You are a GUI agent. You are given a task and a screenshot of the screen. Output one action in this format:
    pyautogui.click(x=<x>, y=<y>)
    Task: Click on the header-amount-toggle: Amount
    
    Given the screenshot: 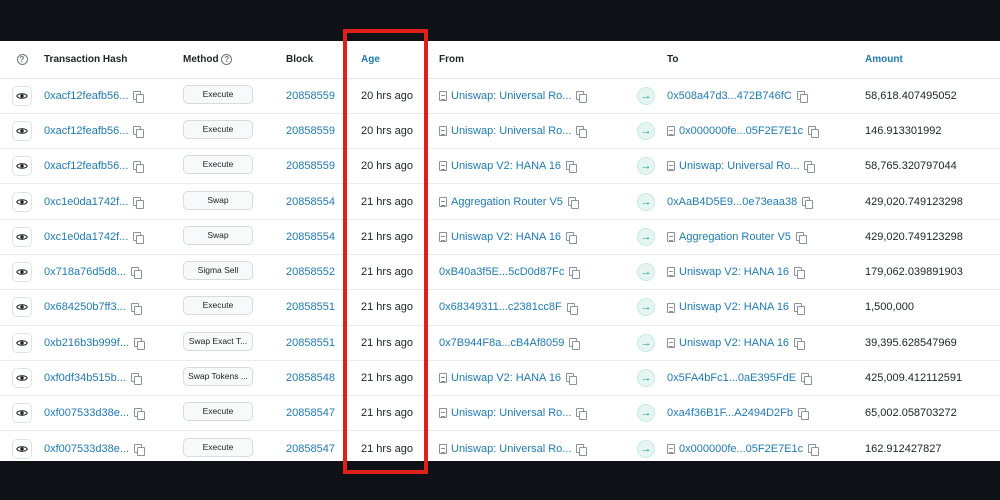 What is the action you would take?
    pyautogui.click(x=932, y=60)
    